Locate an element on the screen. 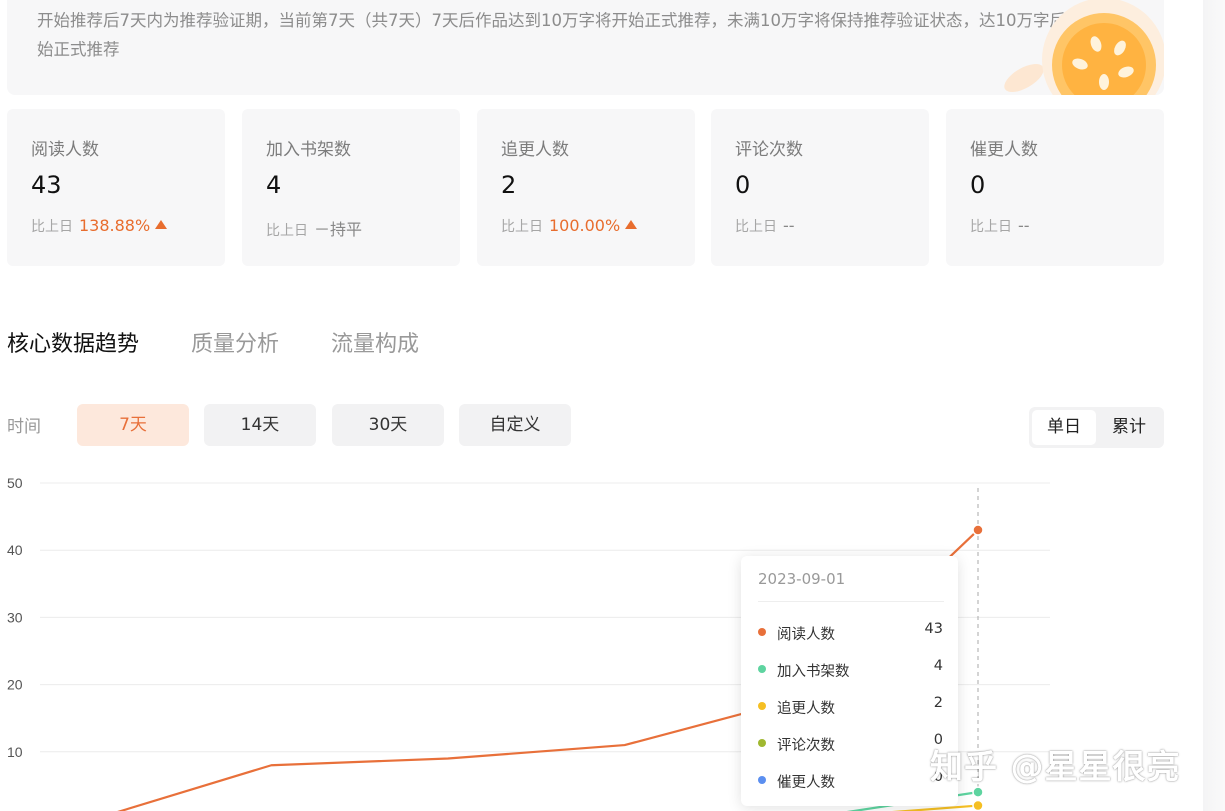 Image resolution: width=1225 pixels, height=811 pixels. stat-label: 催更人数 is located at coordinates (1004, 150).